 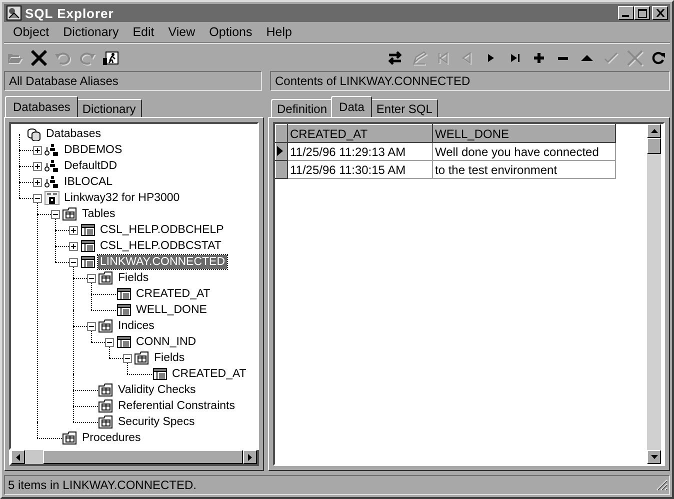 I want to click on panel-header: All Database Aliases, so click(x=133, y=81).